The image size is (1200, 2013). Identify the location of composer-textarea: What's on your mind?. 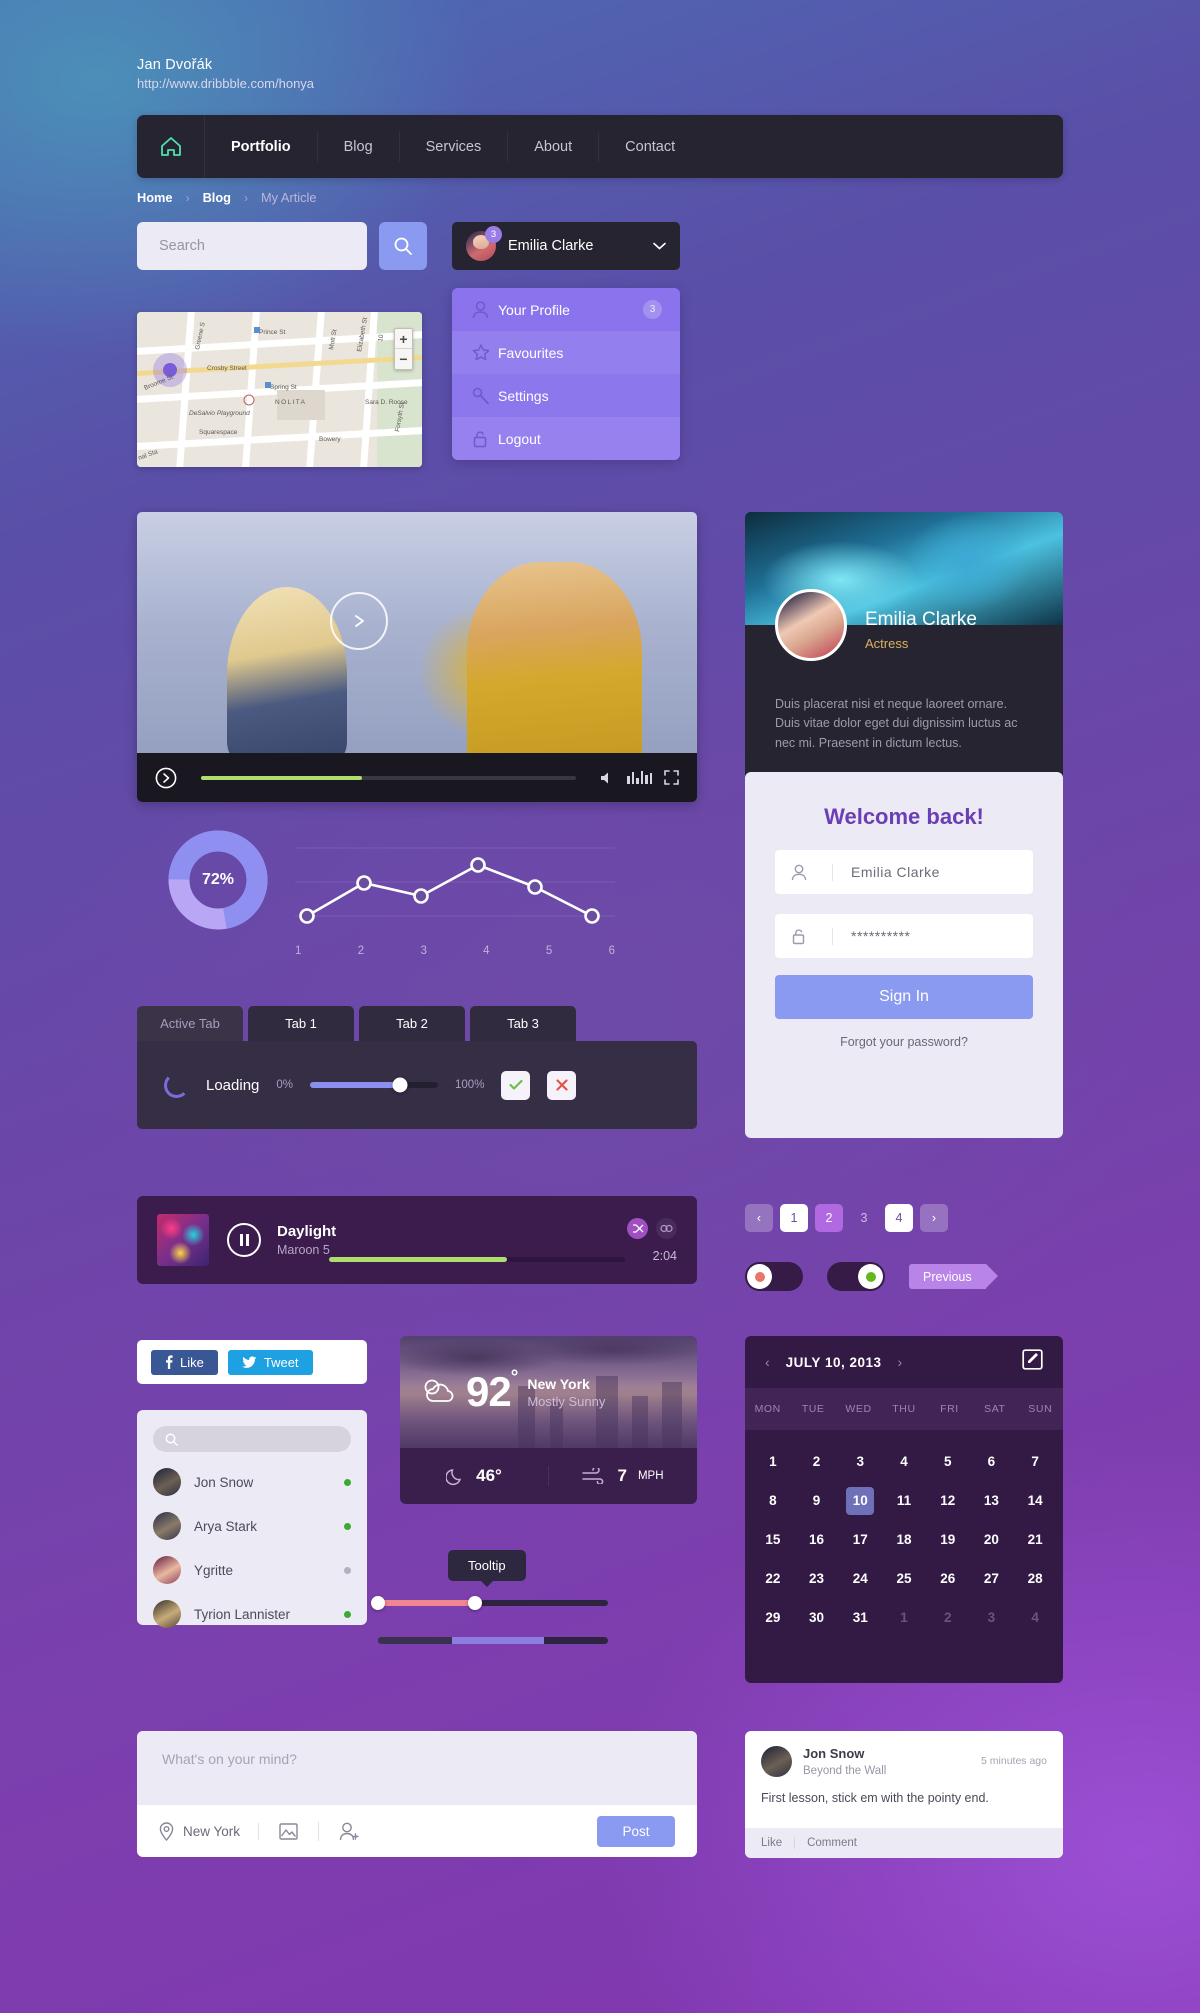
(417, 1768).